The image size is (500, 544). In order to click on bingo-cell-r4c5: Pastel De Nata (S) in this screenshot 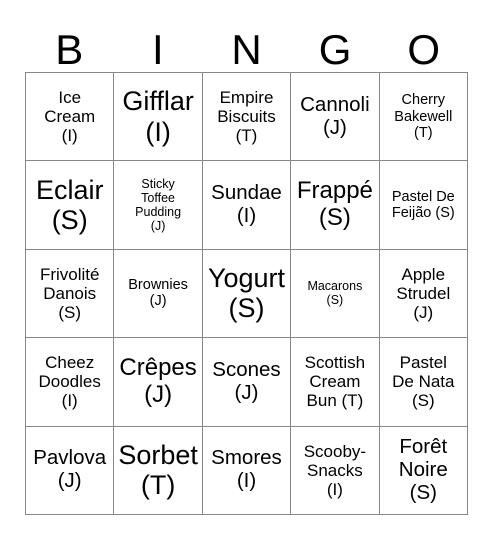, I will do `click(423, 382)`.